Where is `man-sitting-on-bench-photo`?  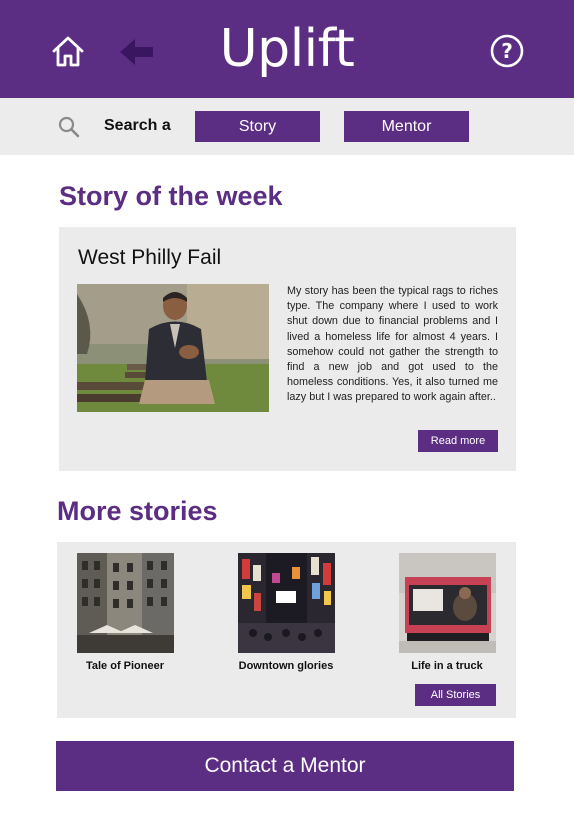 man-sitting-on-bench-photo is located at coordinates (173, 348).